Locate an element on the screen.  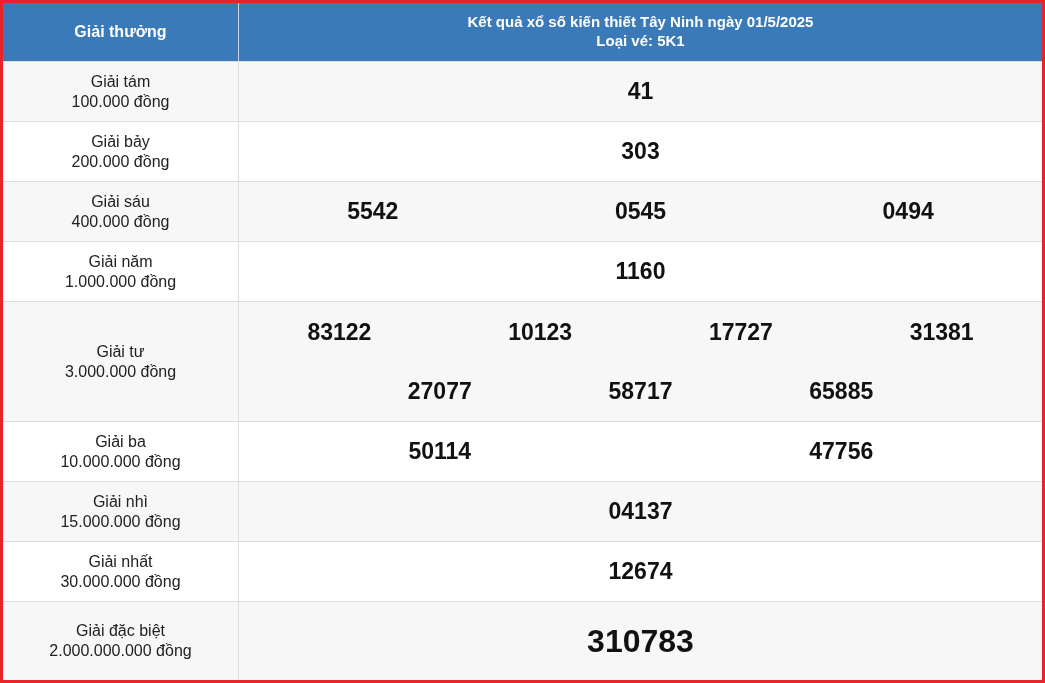
prize-amount: 400.000 đồng is located at coordinates (120, 221).